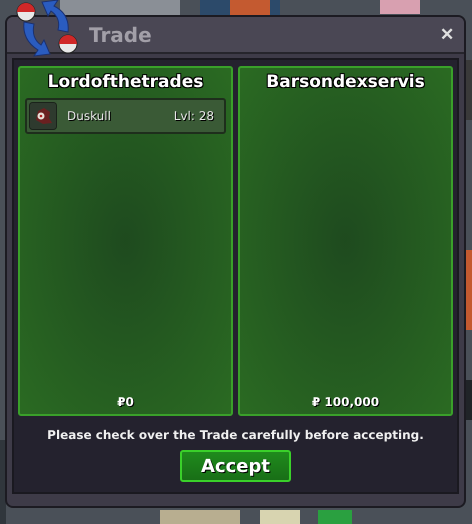 Image resolution: width=472 pixels, height=524 pixels. Describe the element at coordinates (346, 402) in the screenshot. I see `money-amount: ₽ 100,000` at that location.